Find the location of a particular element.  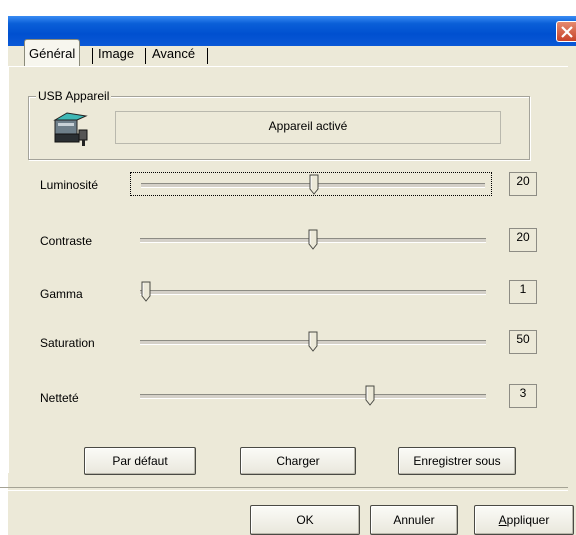

saturation-slider is located at coordinates (311, 342).